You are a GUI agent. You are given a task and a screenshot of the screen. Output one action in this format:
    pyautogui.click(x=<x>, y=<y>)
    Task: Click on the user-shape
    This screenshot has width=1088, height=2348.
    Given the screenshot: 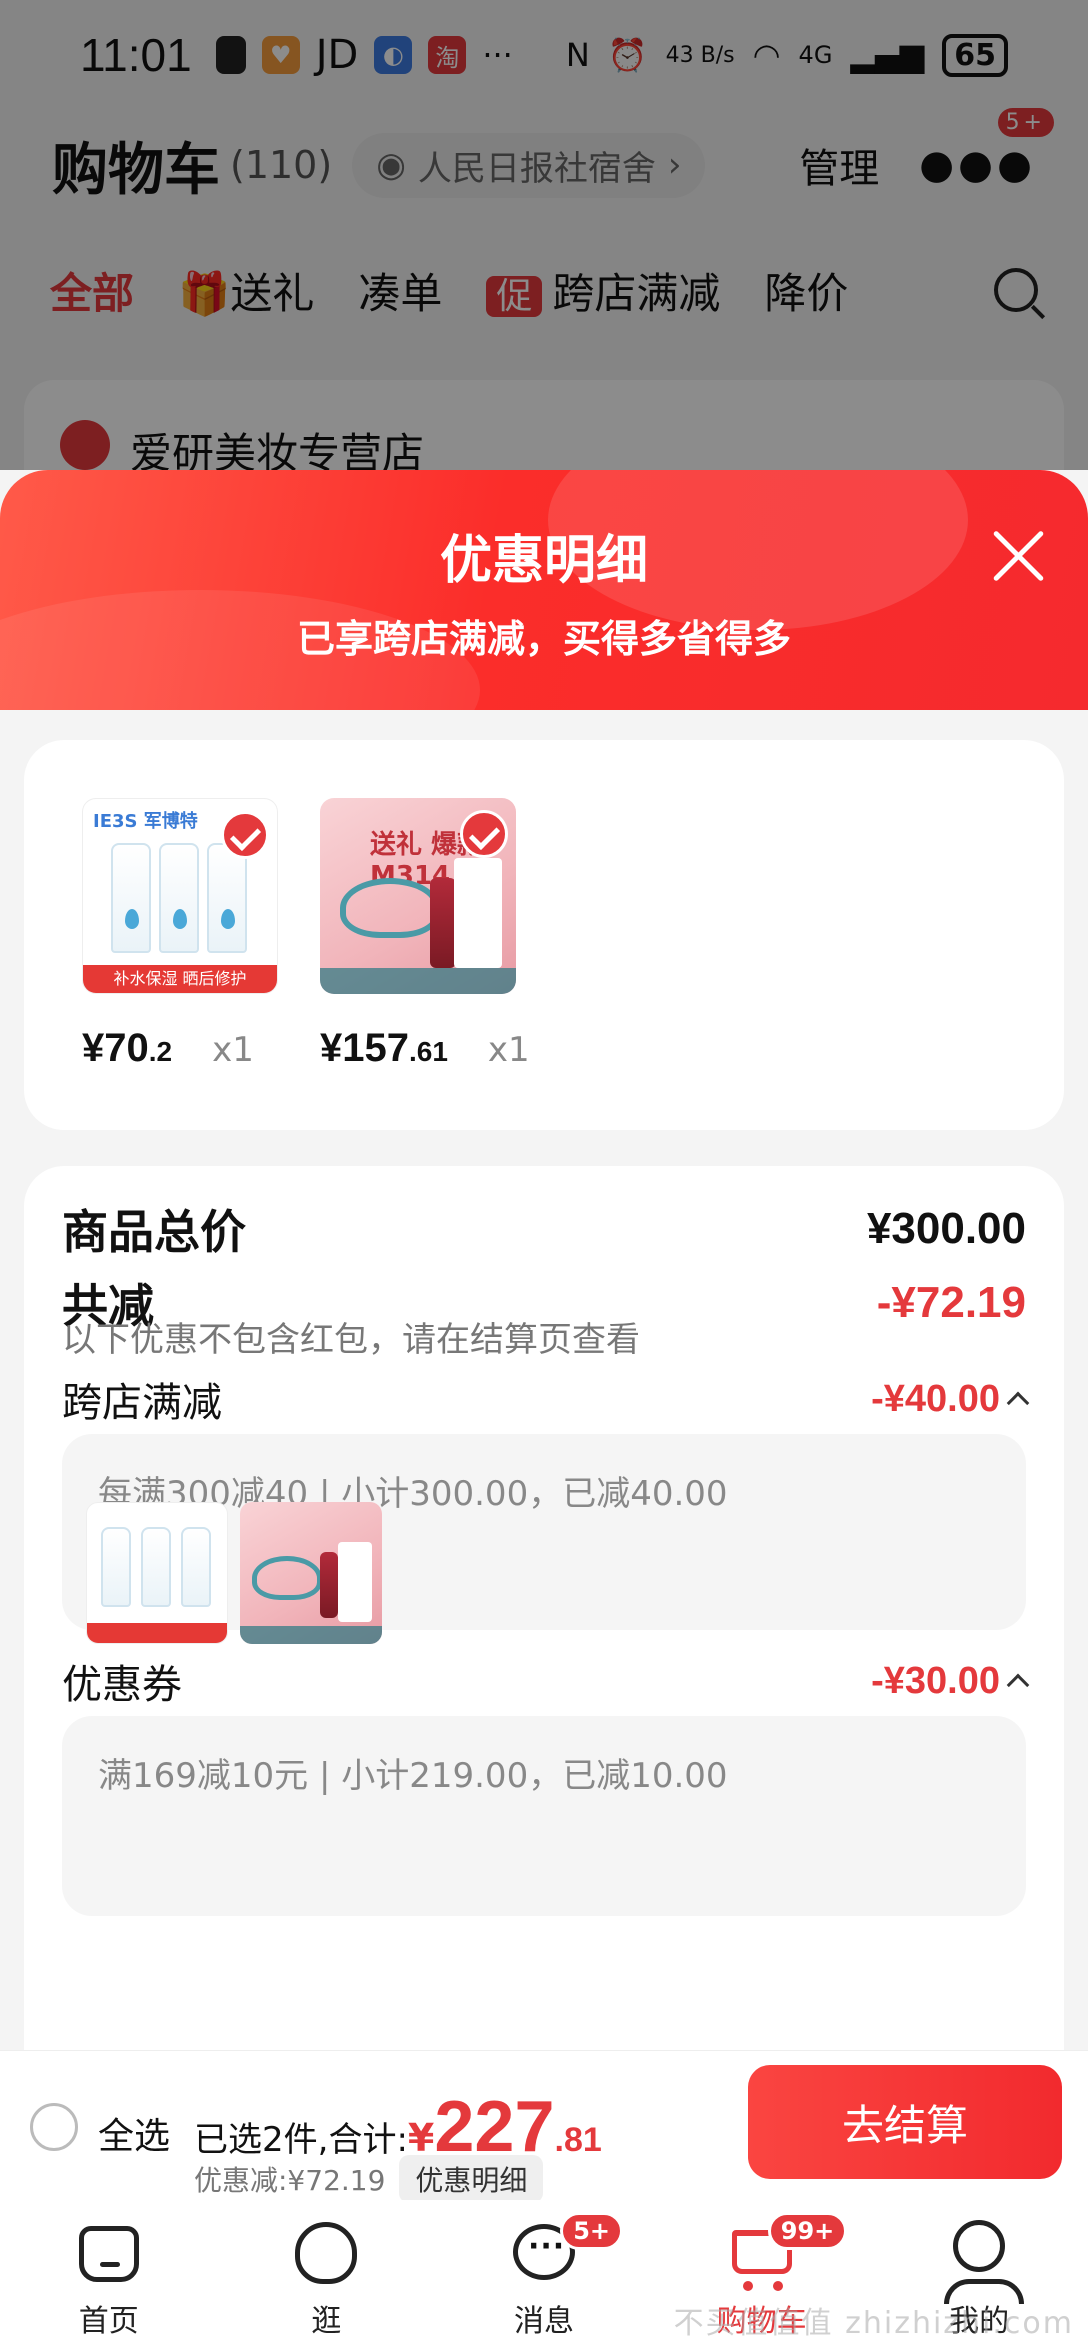 What is the action you would take?
    pyautogui.click(x=984, y=2262)
    